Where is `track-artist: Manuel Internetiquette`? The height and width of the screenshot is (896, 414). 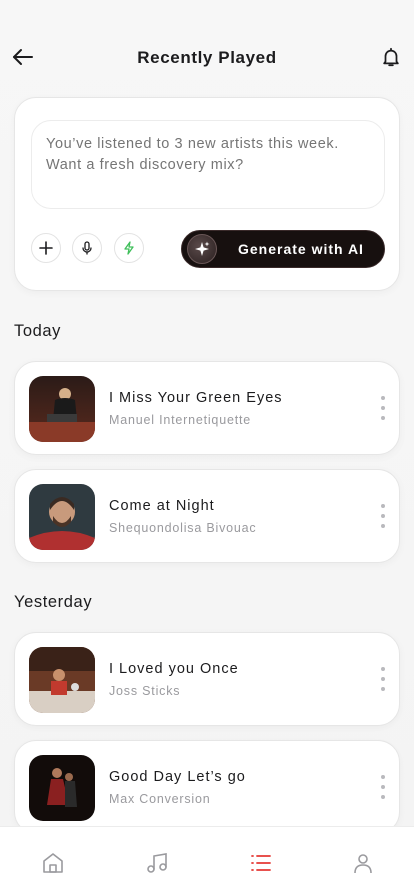
track-artist: Manuel Internetiquette is located at coordinates (180, 420).